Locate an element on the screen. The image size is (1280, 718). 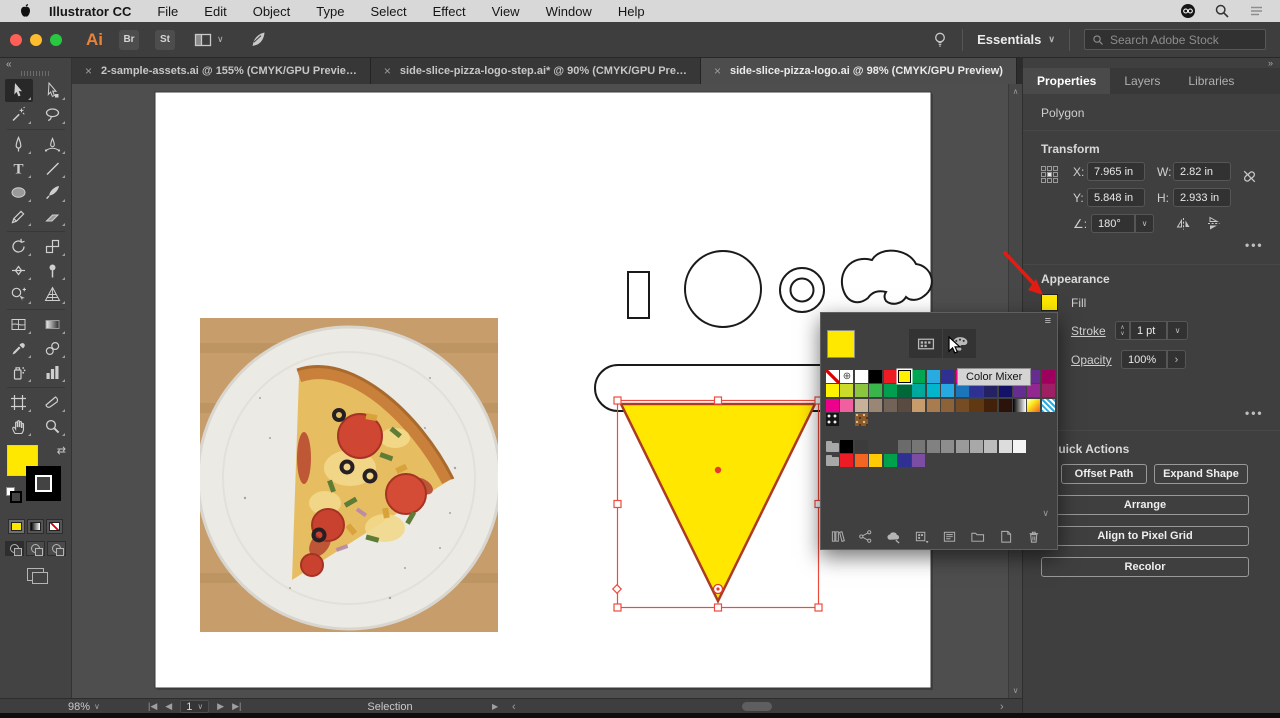
swatches-view-button is located at coordinates (925, 343).